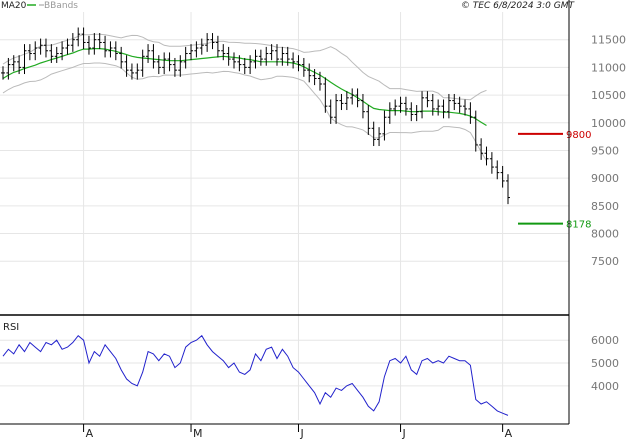 The width and height of the screenshot is (627, 440). I want to click on price-level-label: 9800, so click(578, 135).